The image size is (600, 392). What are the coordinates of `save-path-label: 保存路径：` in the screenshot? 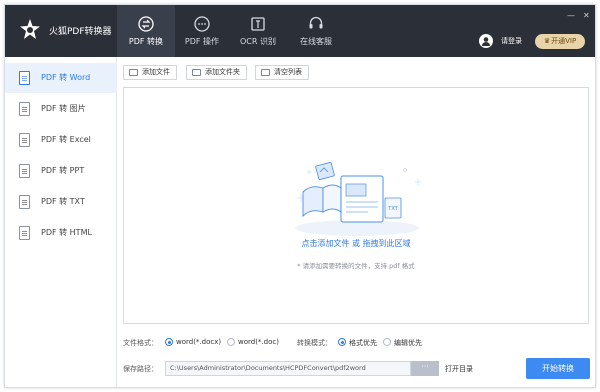 It's located at (140, 369).